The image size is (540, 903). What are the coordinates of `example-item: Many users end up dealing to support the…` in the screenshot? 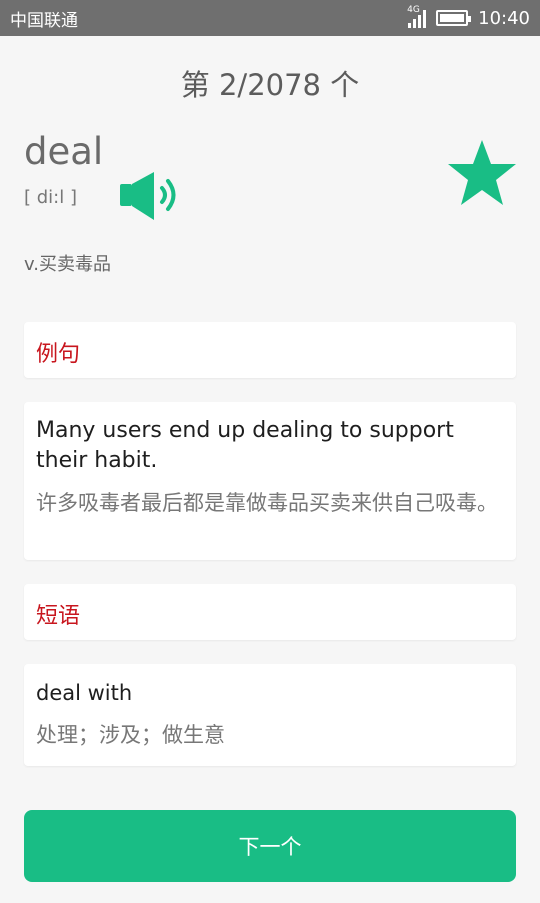 It's located at (270, 467).